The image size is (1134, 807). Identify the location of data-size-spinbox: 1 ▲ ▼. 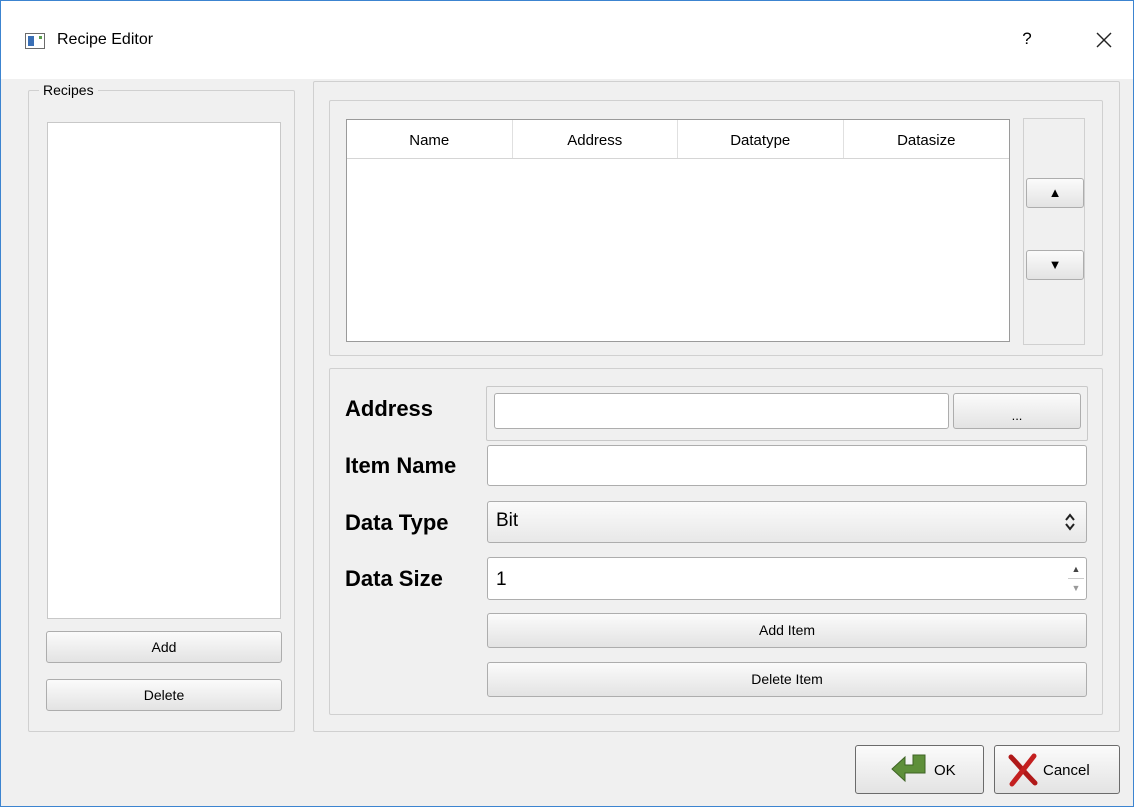
(787, 578).